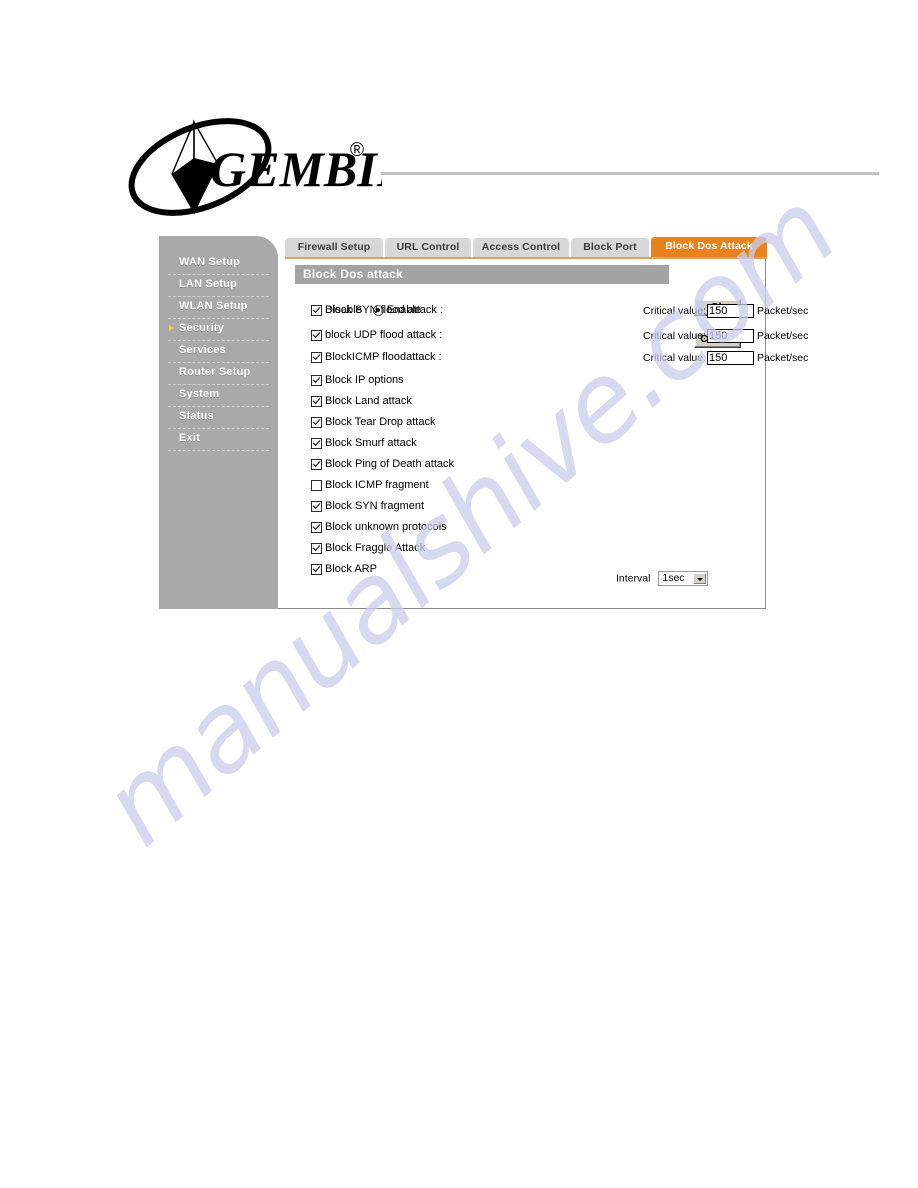 The height and width of the screenshot is (1188, 918). I want to click on sidebar-item-status: Status, so click(218, 418).